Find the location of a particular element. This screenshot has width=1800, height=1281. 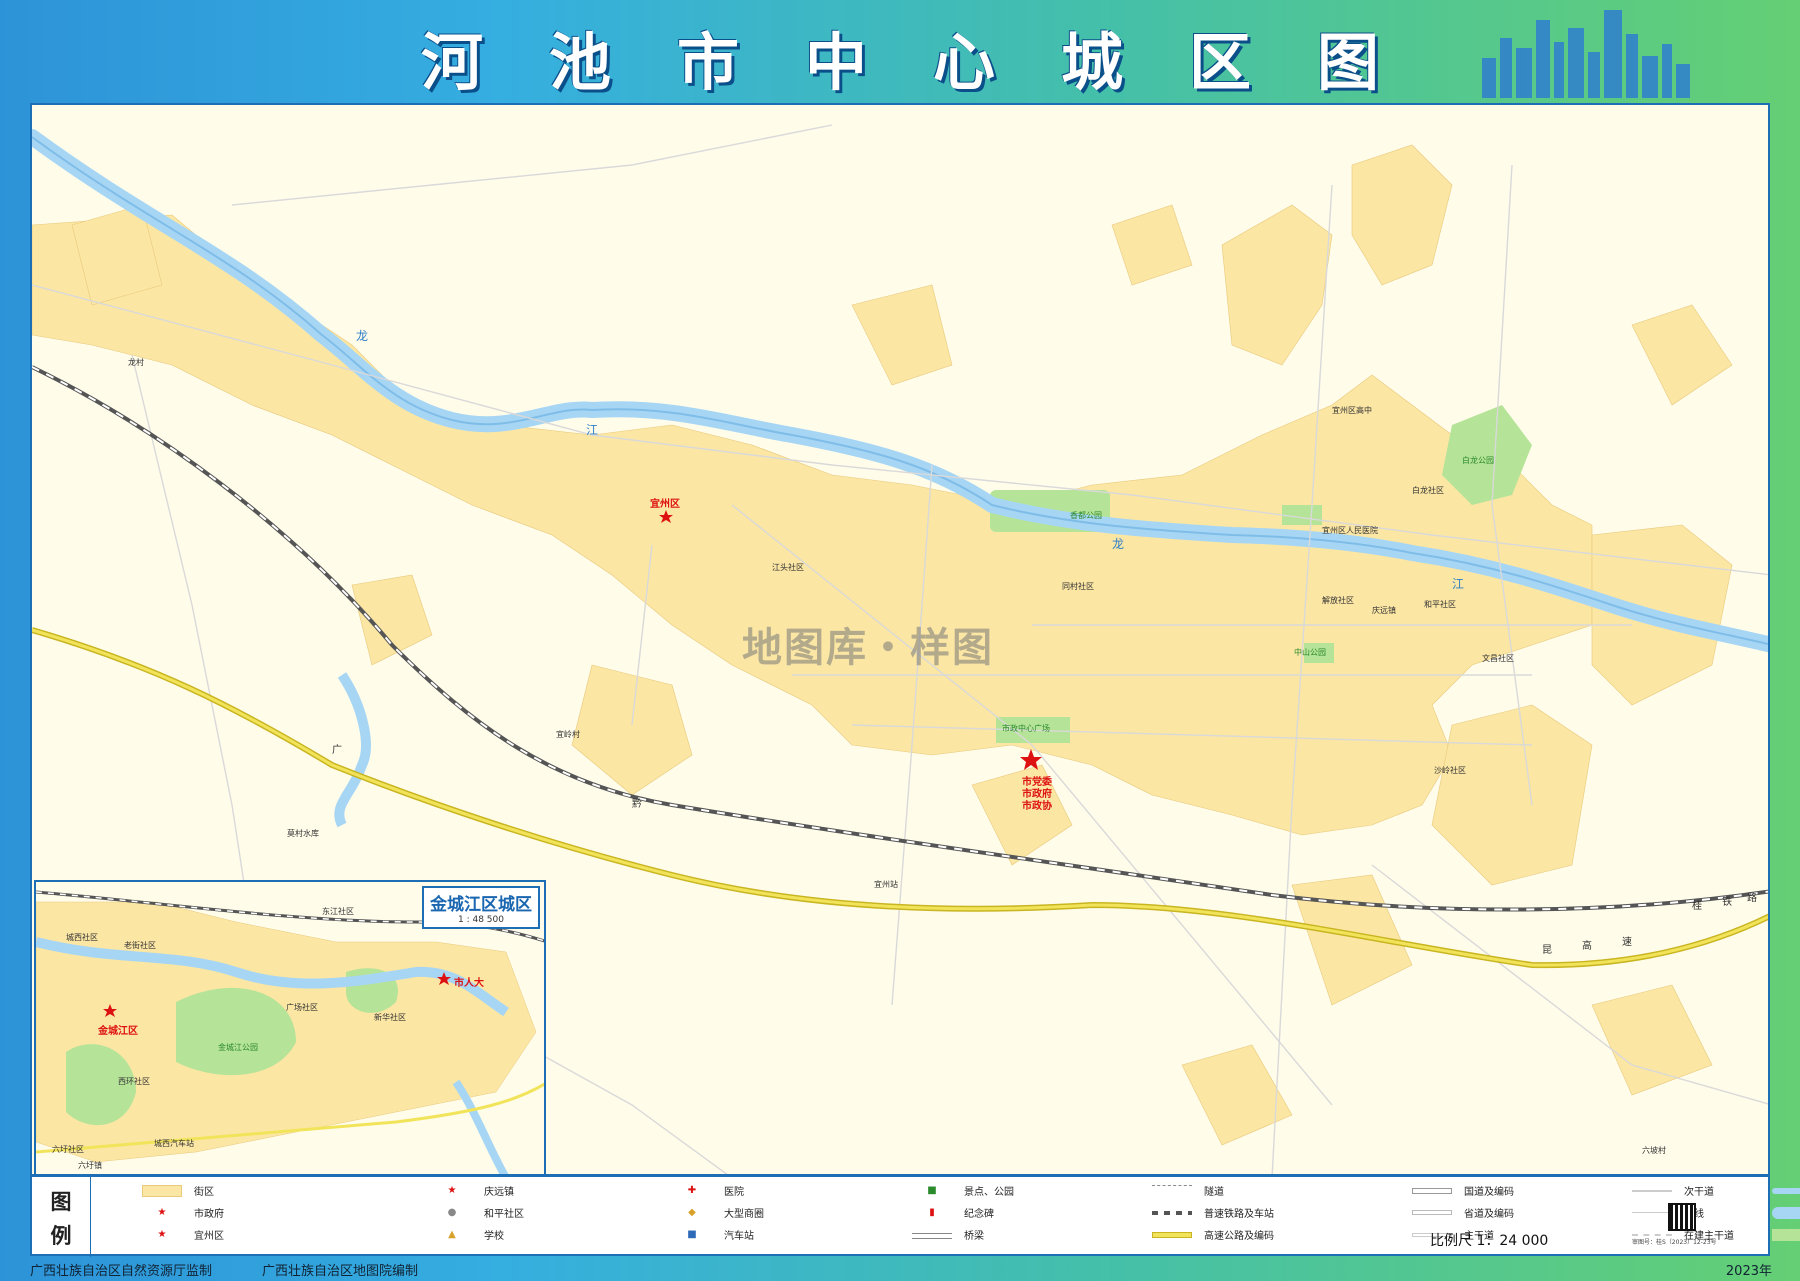

map-approval-number: 审图号：桂S（2023）12-23号 is located at coordinates (1674, 1242).